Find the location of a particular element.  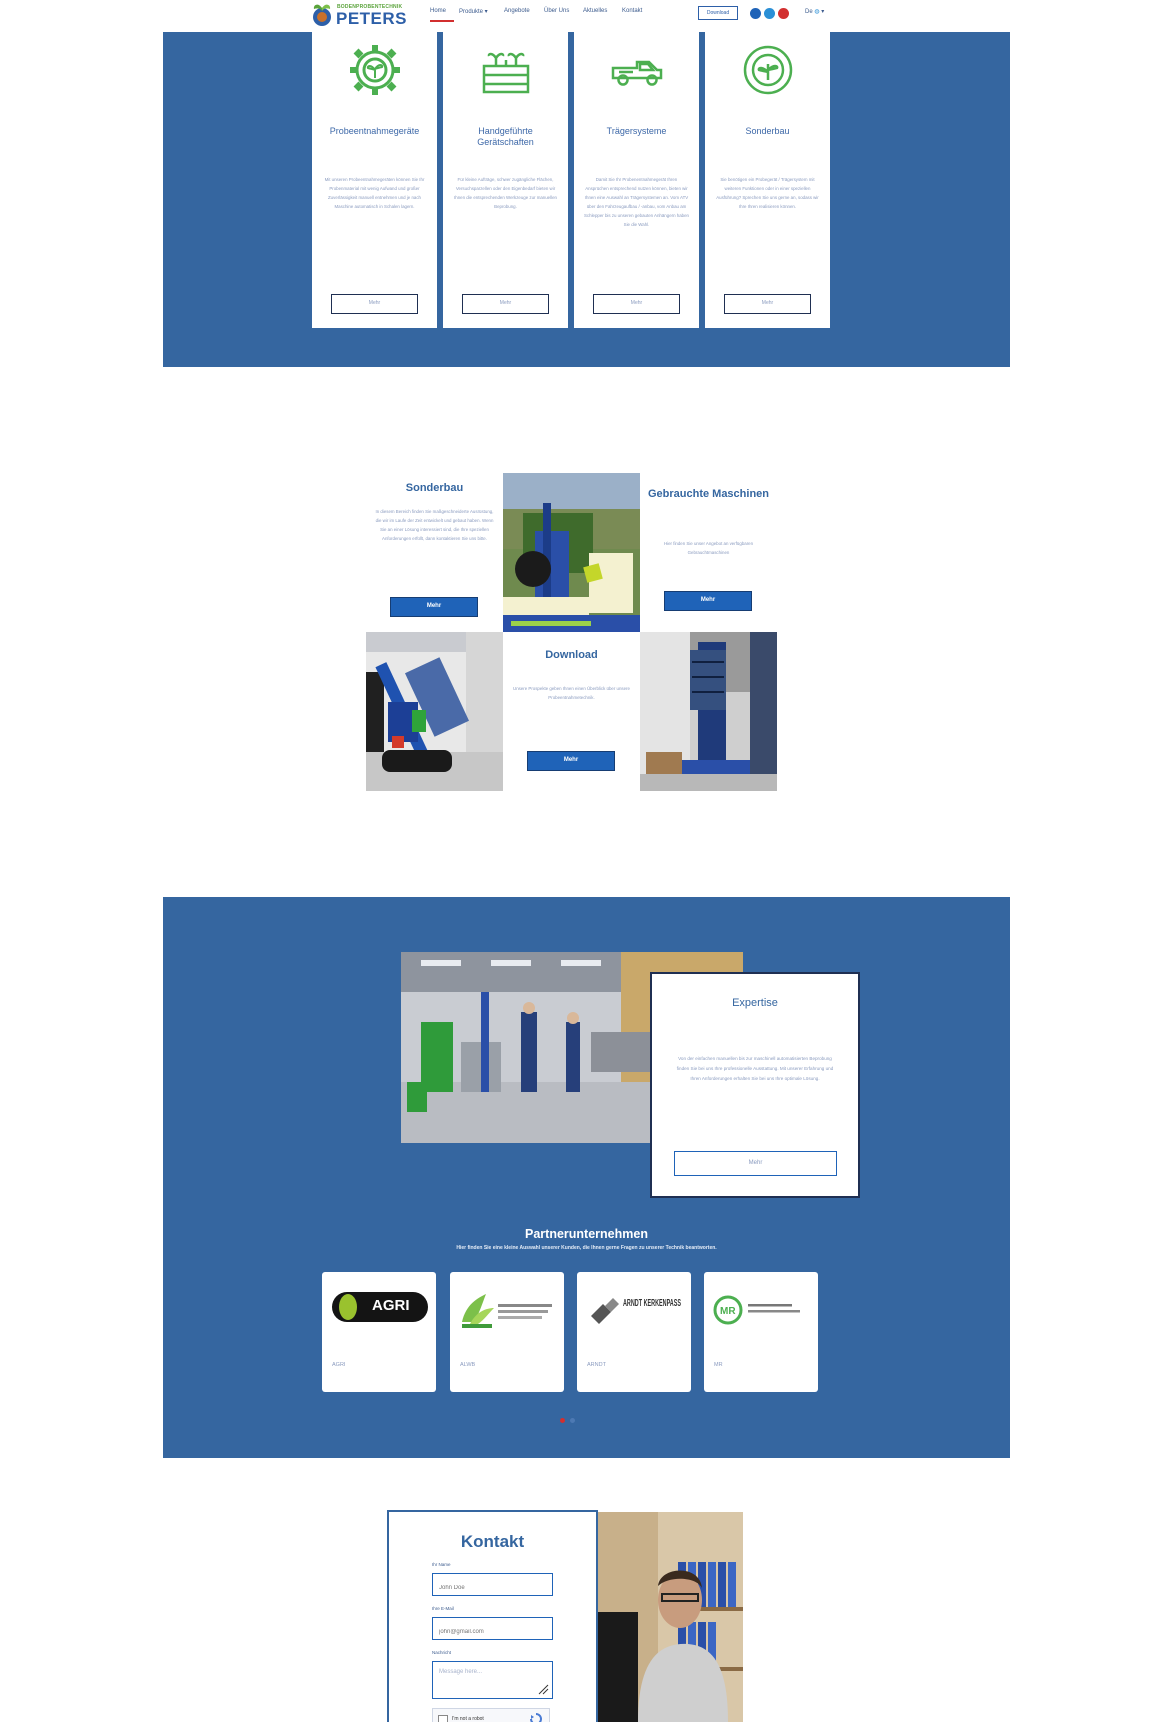

partner-card-arndt: ARNDT KERKENPASS ARNDT is located at coordinates (634, 1332).